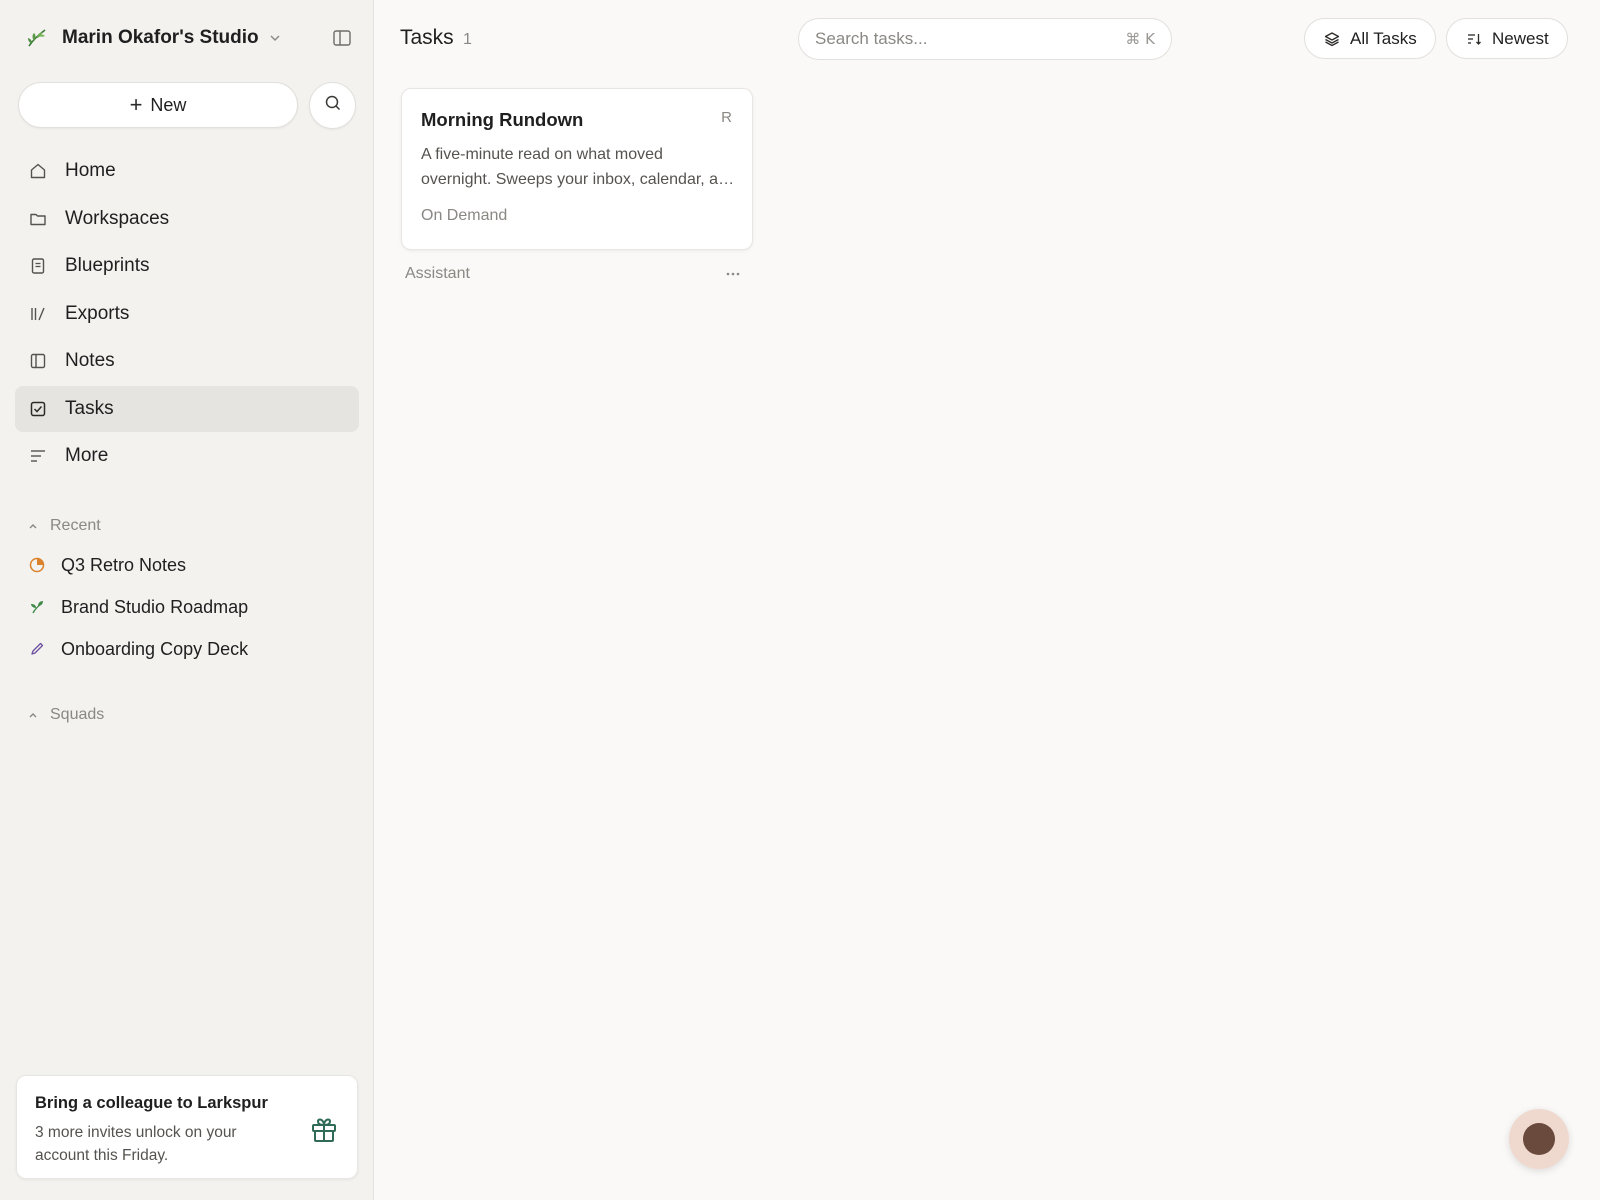 Image resolution: width=1600 pixels, height=1200 pixels. I want to click on assistant-avatar-icon, so click(1539, 1139).